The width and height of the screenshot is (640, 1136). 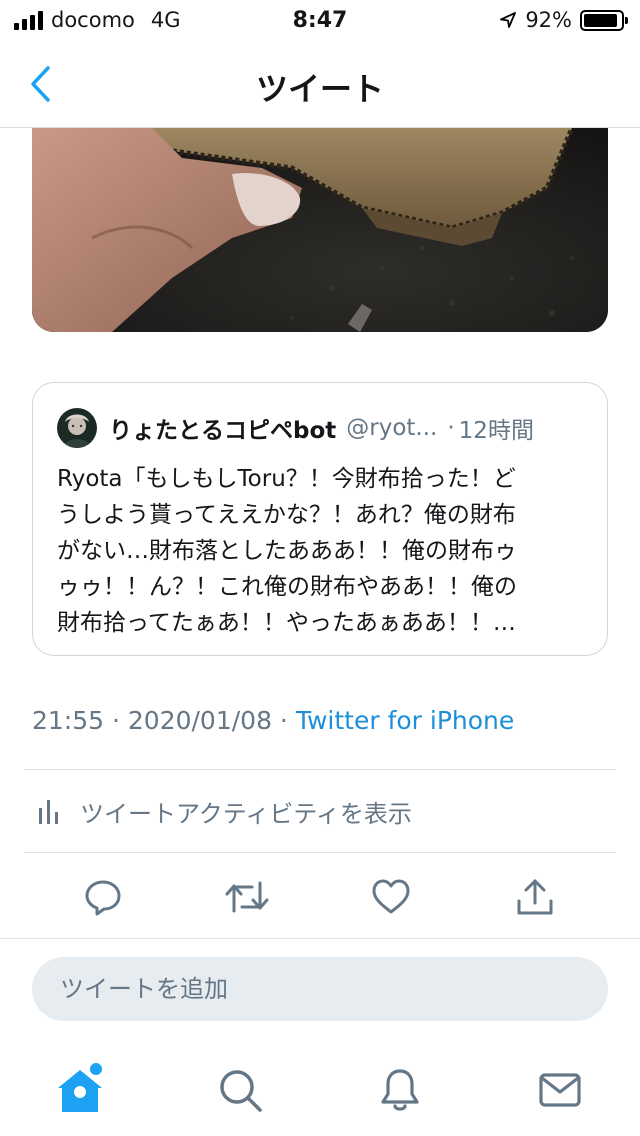 I want to click on back-button, so click(x=40, y=84).